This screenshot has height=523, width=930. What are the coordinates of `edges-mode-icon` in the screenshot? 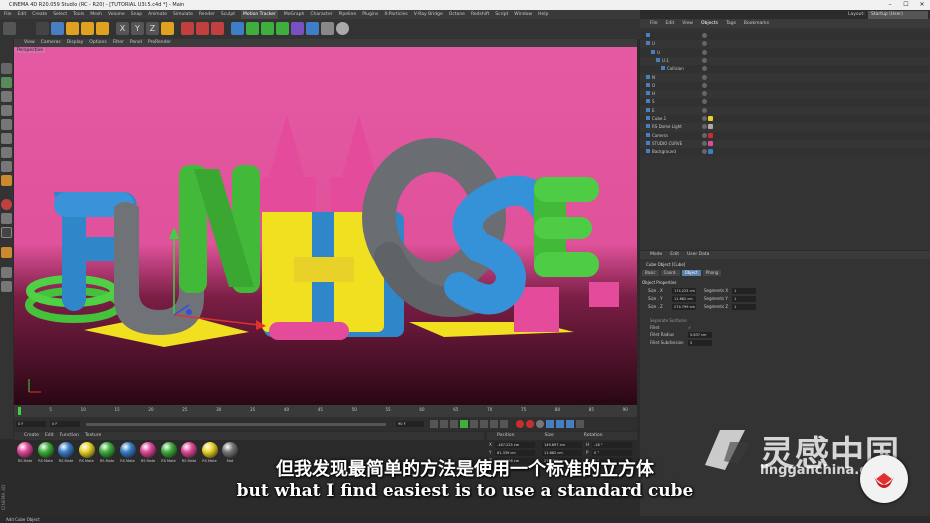 It's located at (6, 110).